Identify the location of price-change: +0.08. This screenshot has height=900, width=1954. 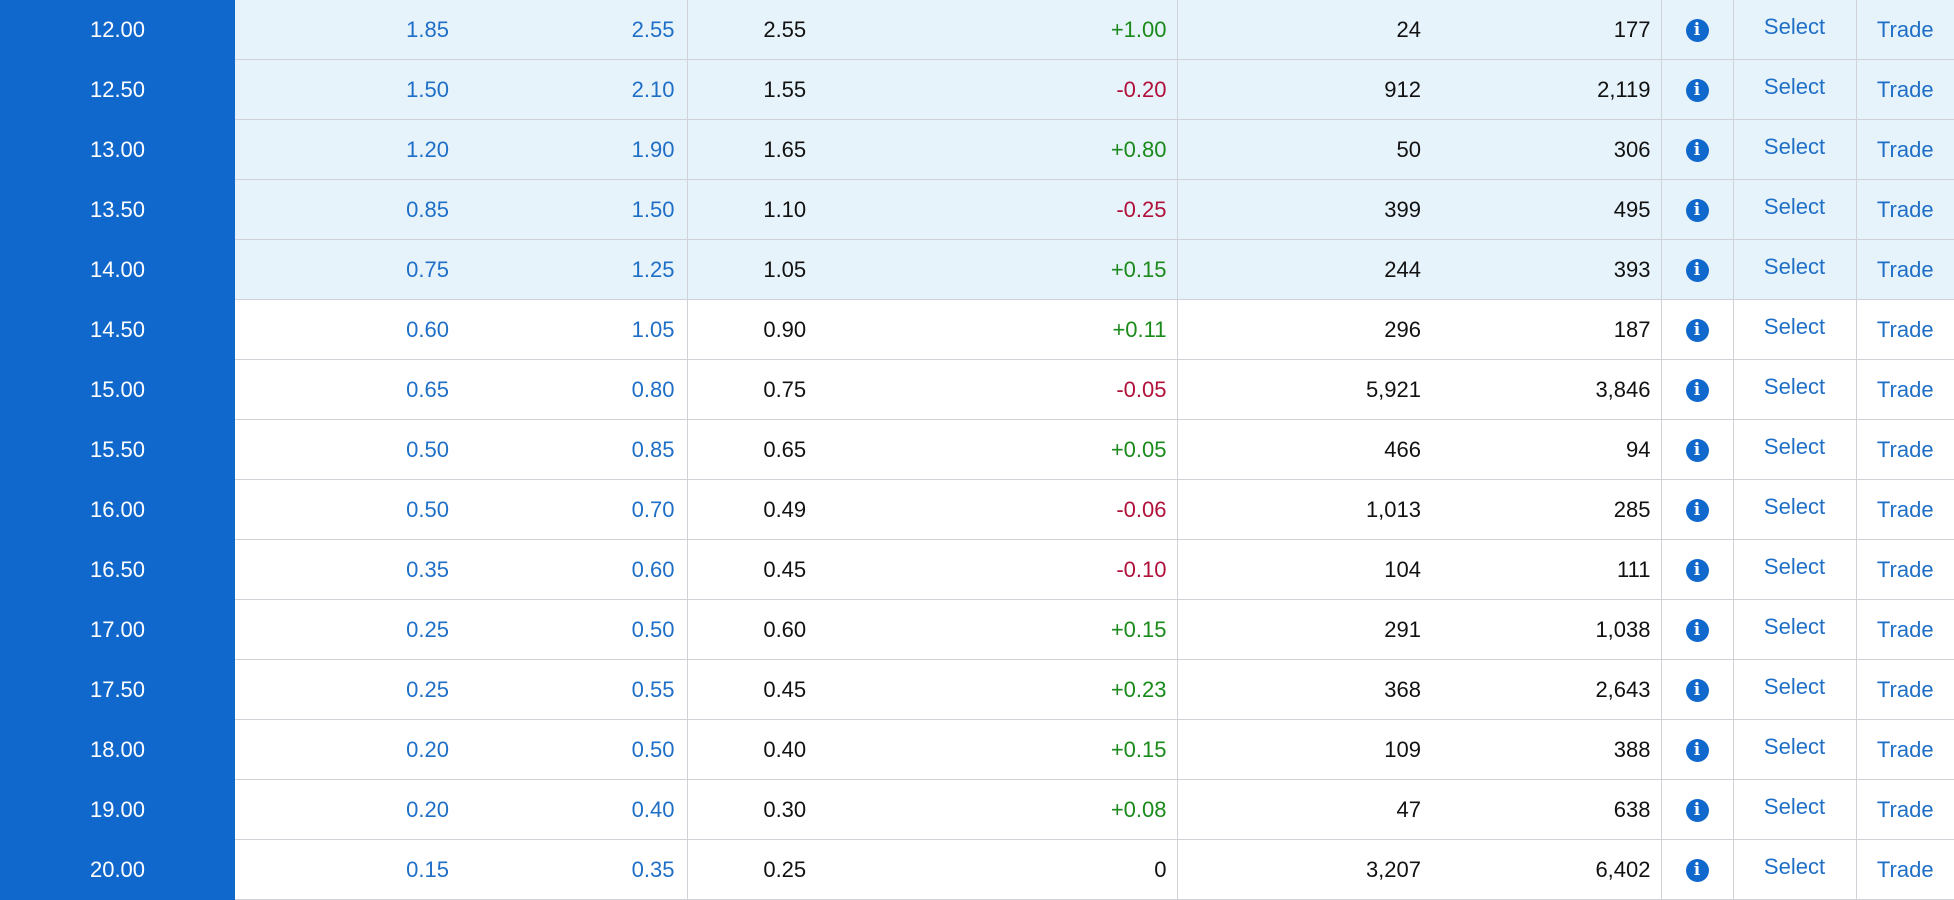
(1030, 809).